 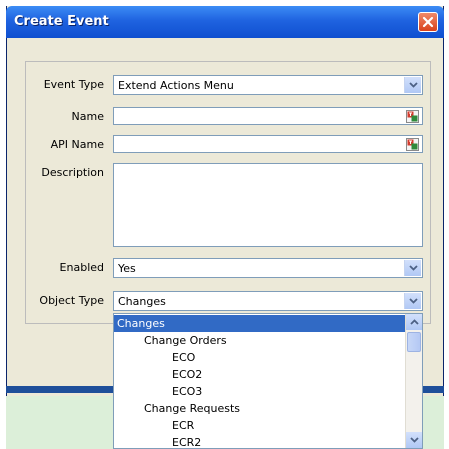 What do you see at coordinates (268, 441) in the screenshot?
I see `list-item-ecr2: ECR2` at bounding box center [268, 441].